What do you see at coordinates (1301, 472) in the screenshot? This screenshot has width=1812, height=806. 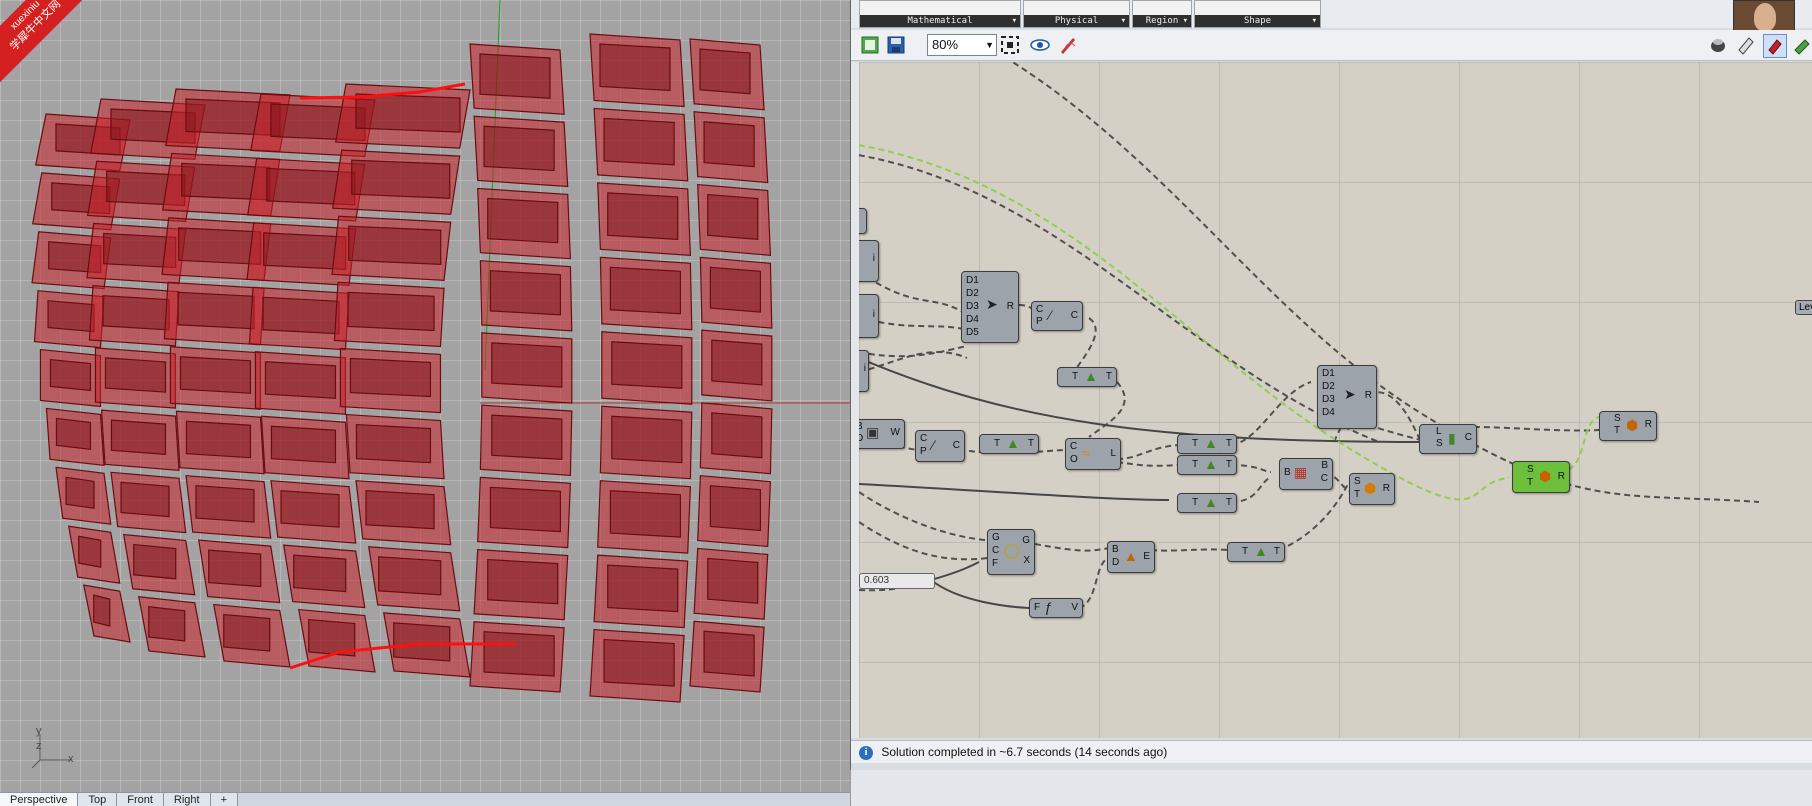 I see `bbox-icon: ▦` at bounding box center [1301, 472].